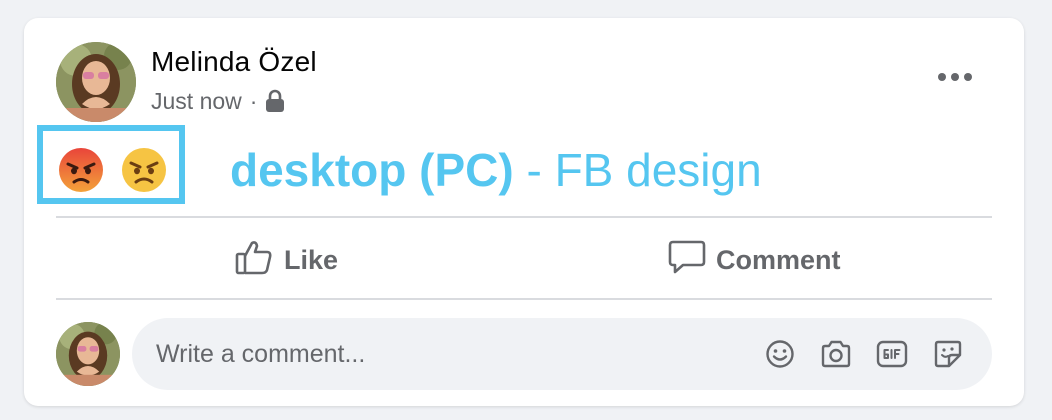  What do you see at coordinates (372, 170) in the screenshot?
I see `caption-bold: desktop (PC)` at bounding box center [372, 170].